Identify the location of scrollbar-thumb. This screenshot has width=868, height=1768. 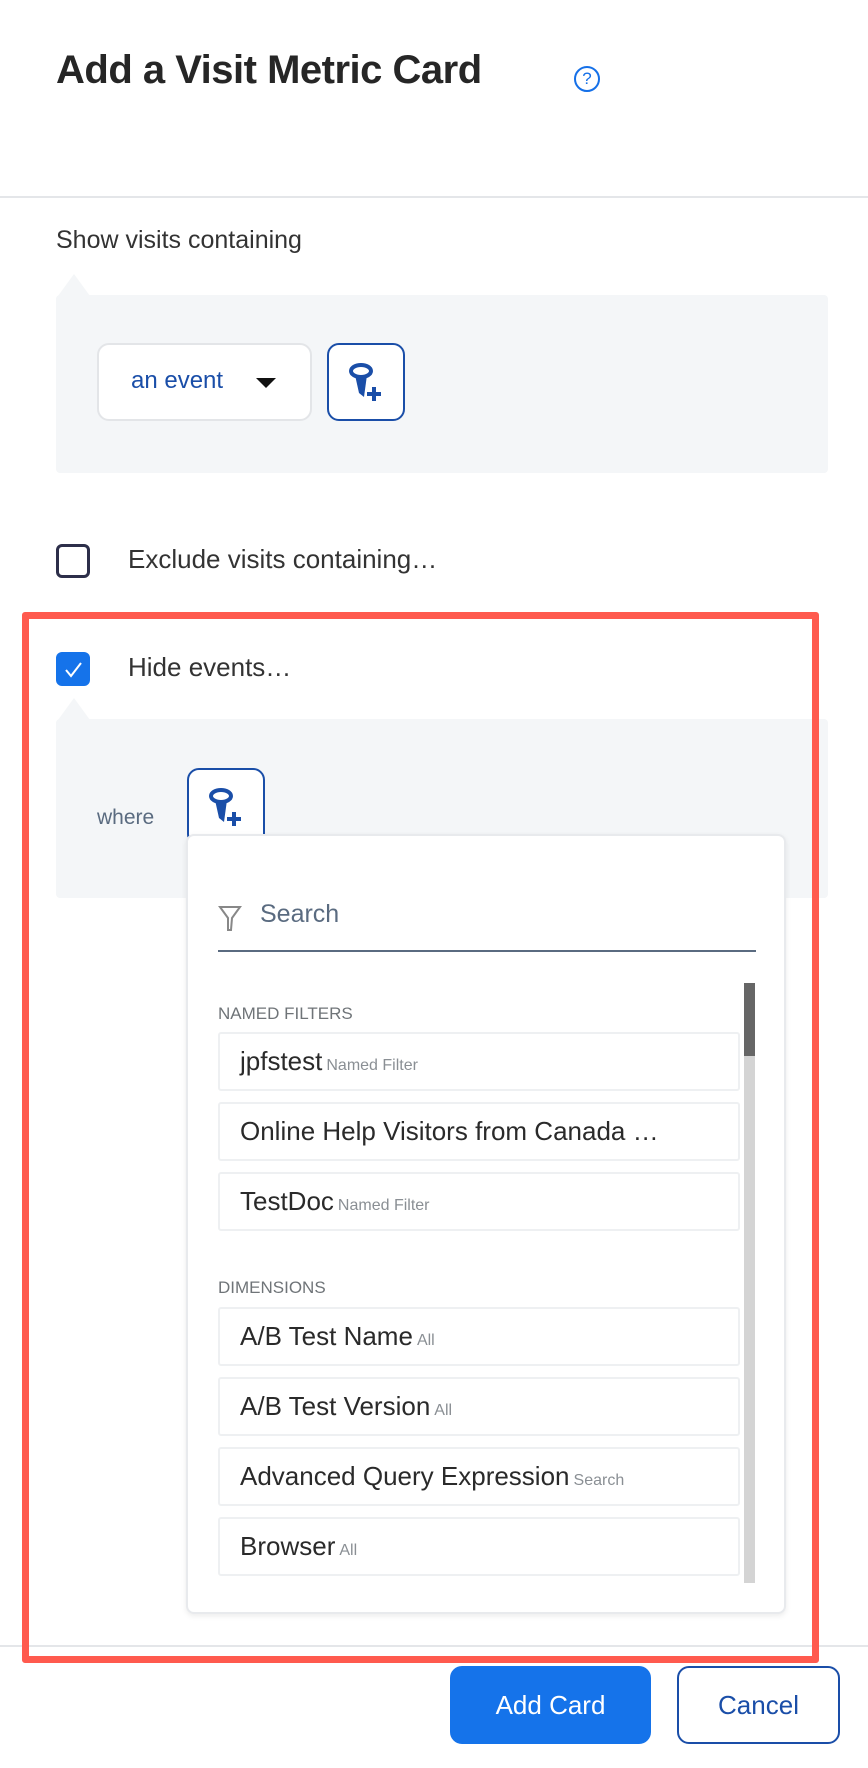
(749, 1019).